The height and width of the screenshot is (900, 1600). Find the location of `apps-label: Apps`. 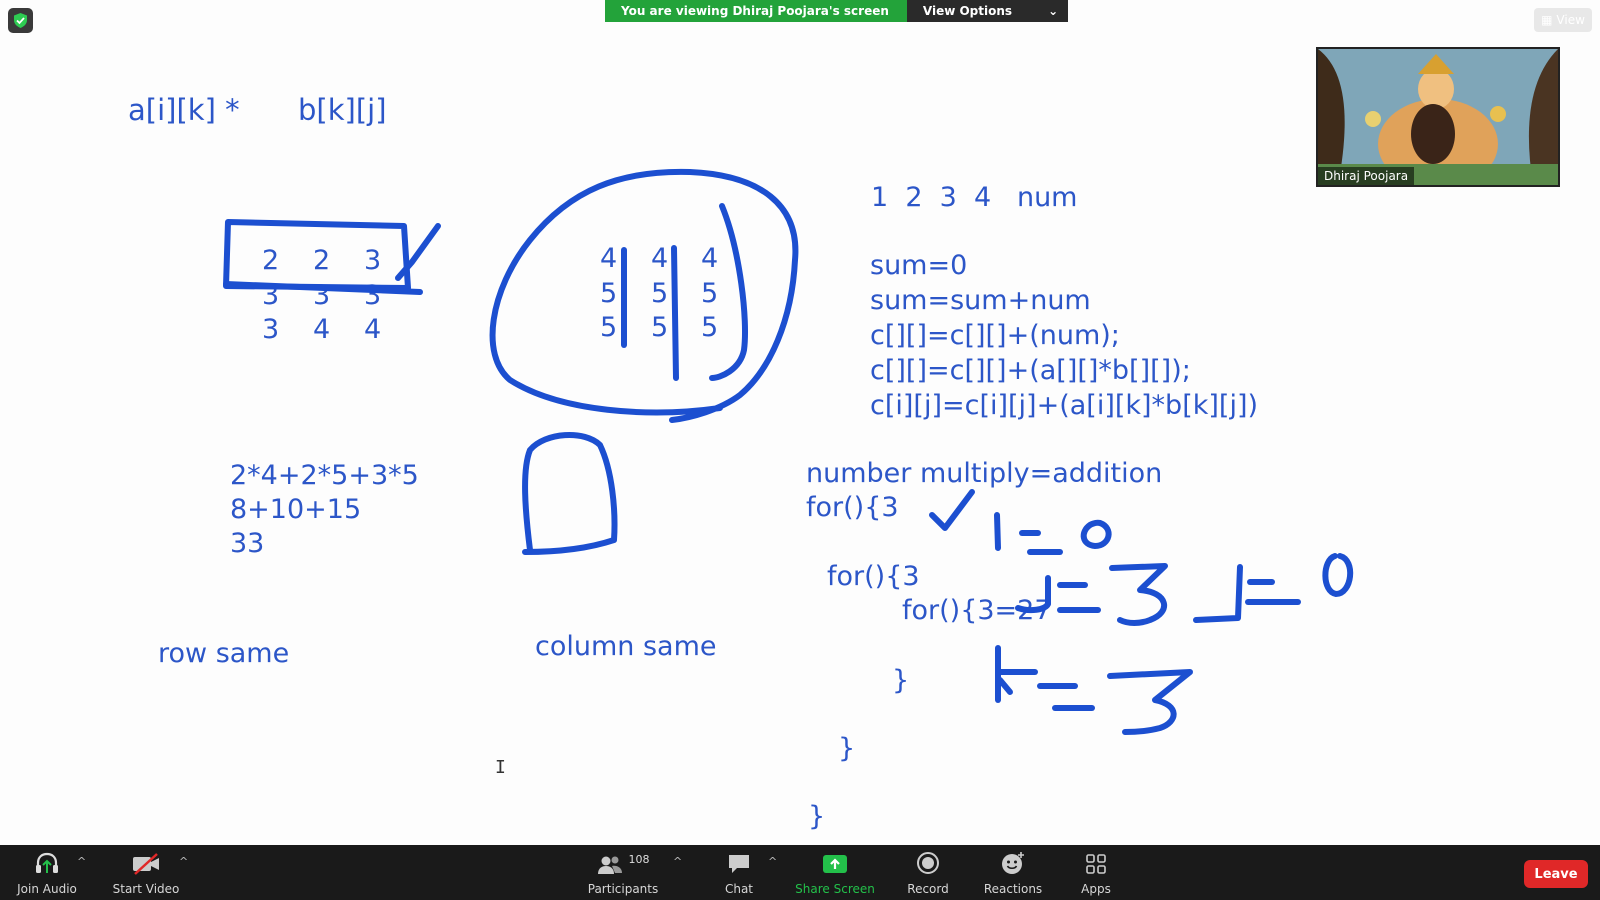

apps-label: Apps is located at coordinates (1096, 889).